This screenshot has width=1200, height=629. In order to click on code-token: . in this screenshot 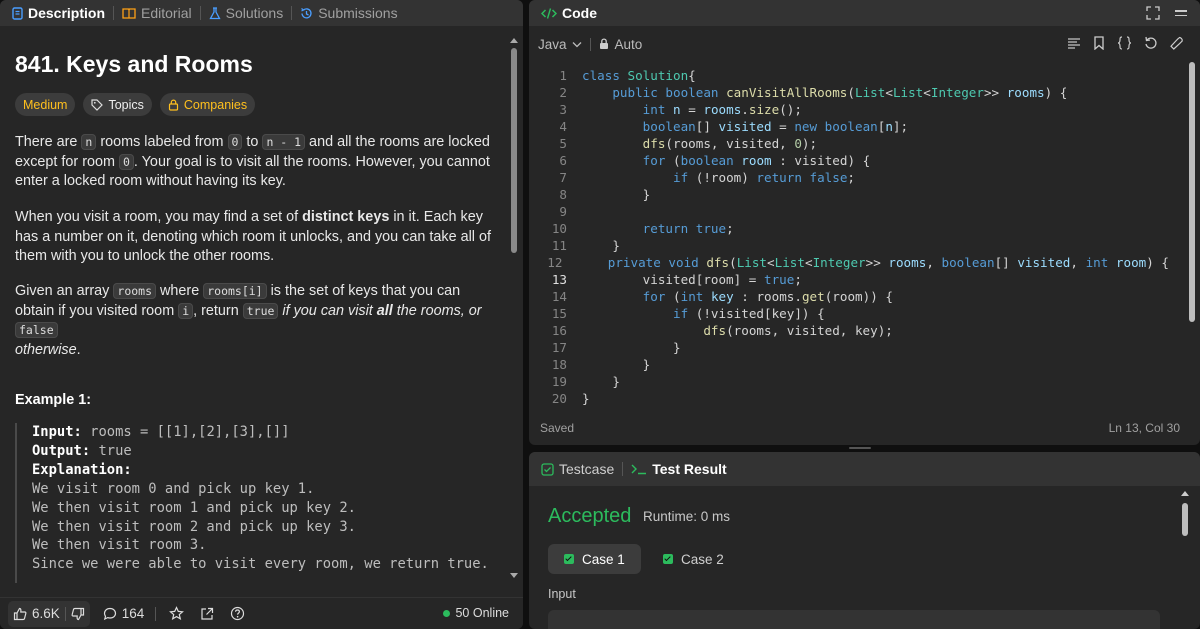, I will do `click(745, 109)`.